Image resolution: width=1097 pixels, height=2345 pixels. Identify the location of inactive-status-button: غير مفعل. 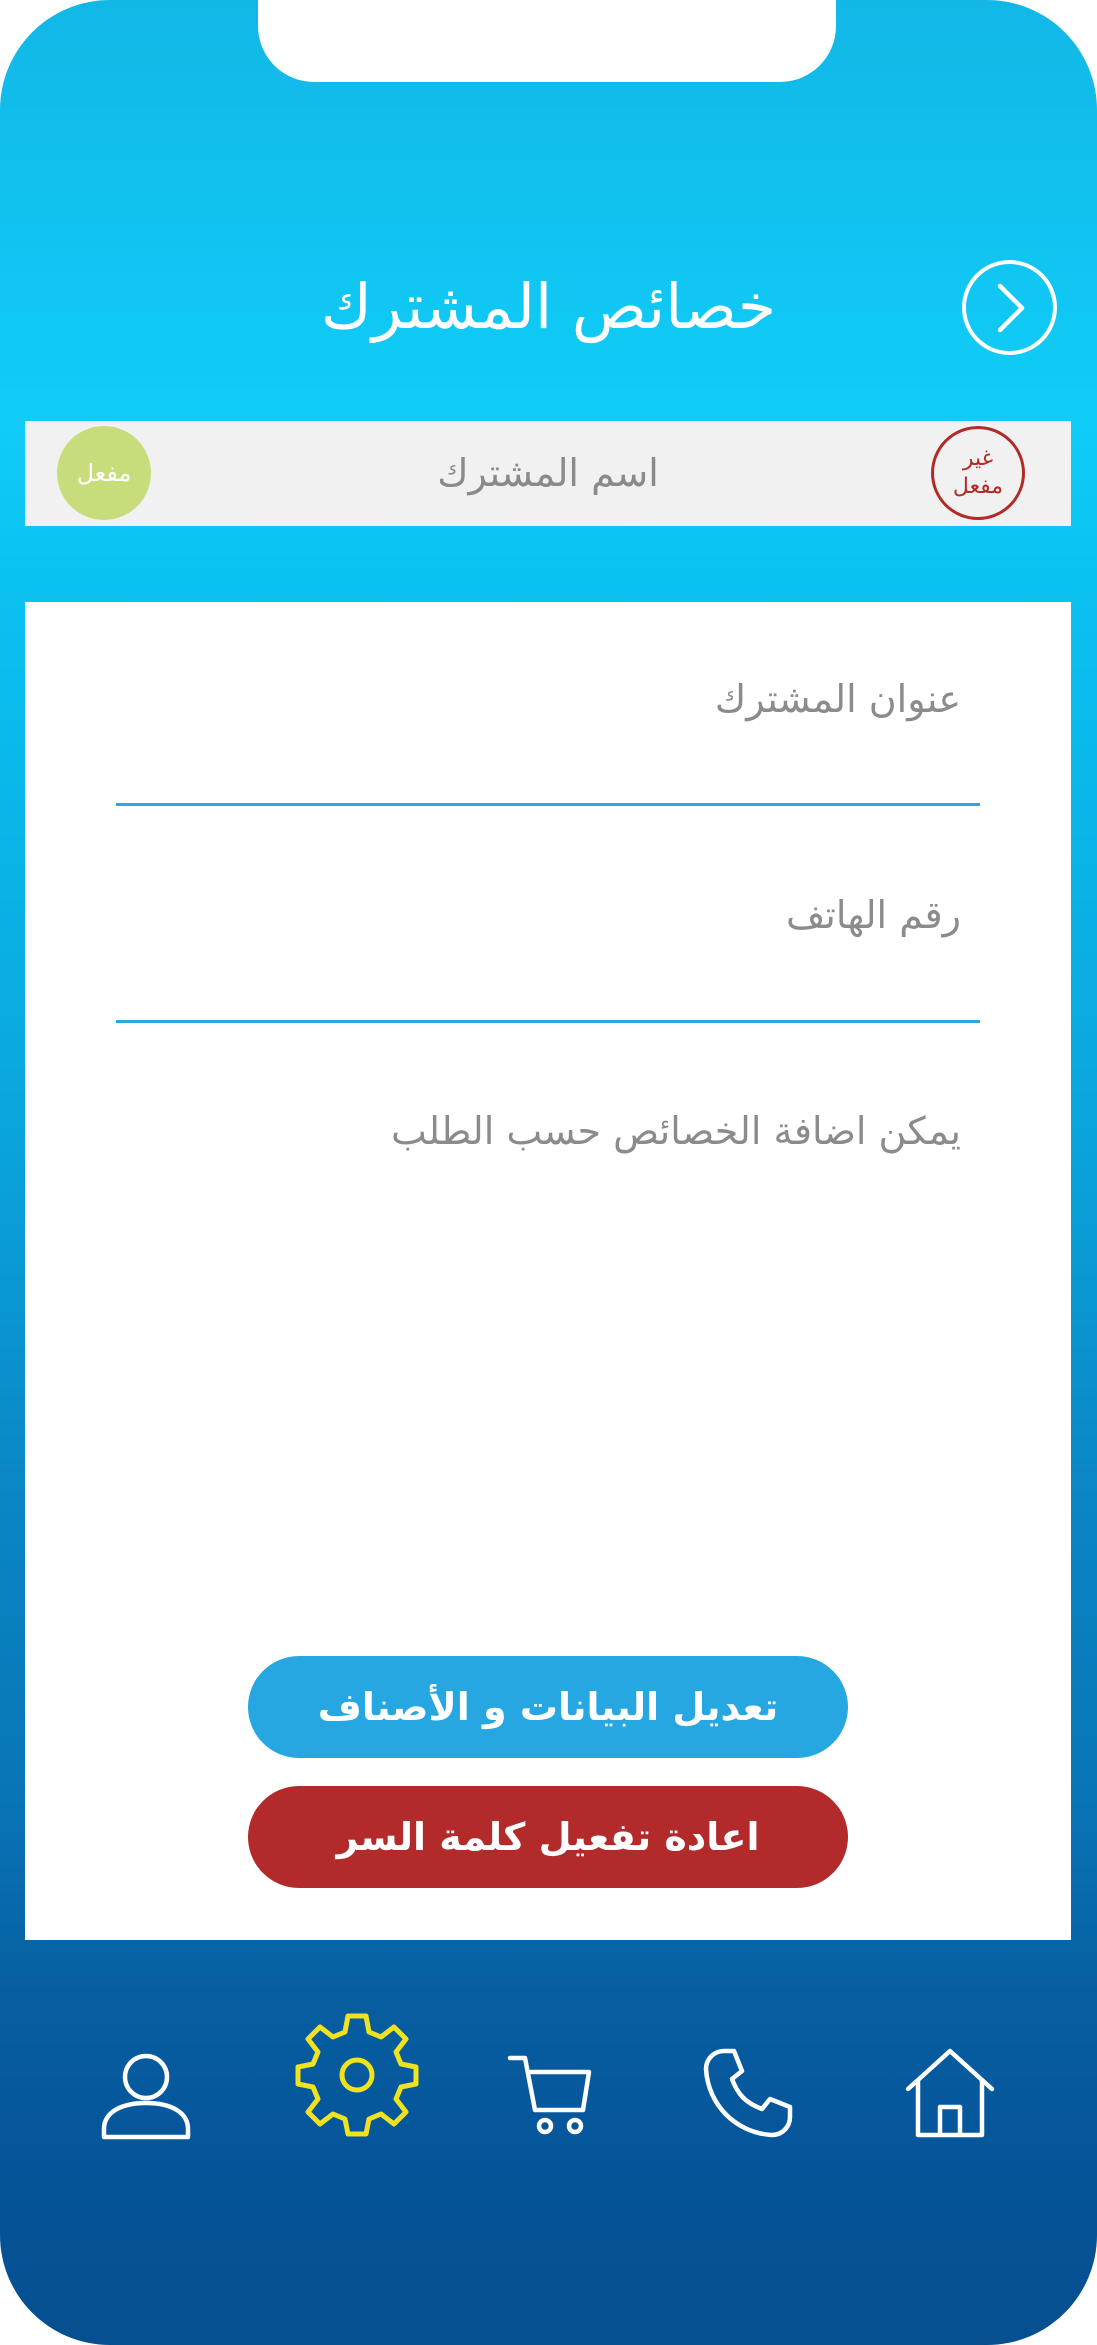
(978, 473).